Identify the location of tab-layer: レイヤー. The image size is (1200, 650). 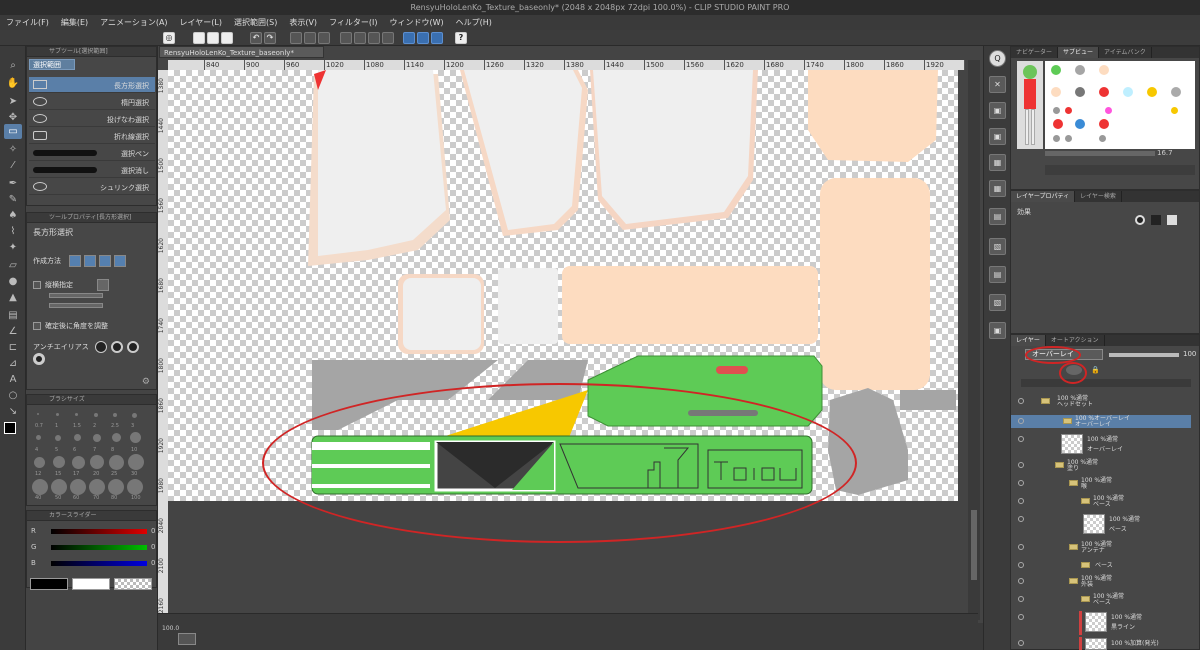
(1028, 340).